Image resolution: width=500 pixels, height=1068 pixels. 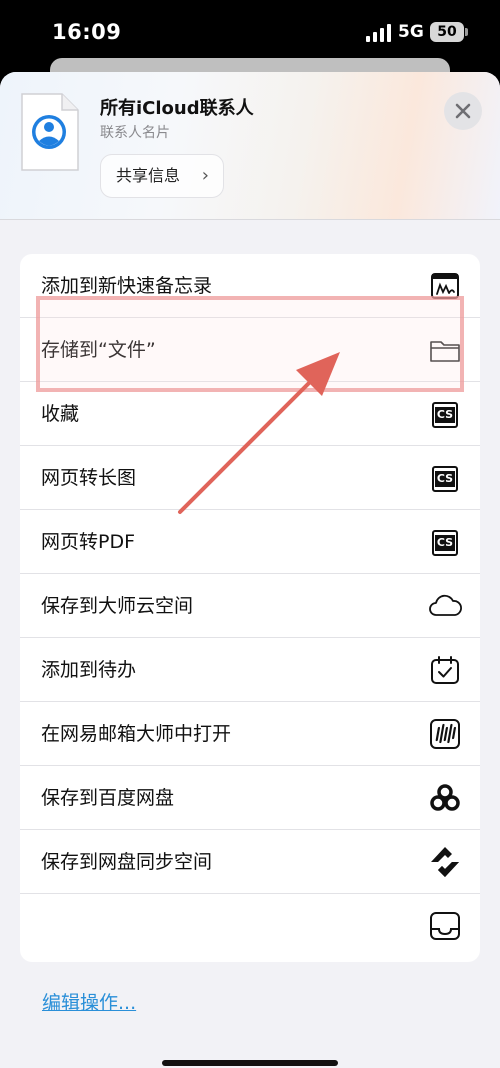 I want to click on tray-icon, so click(x=445, y=926).